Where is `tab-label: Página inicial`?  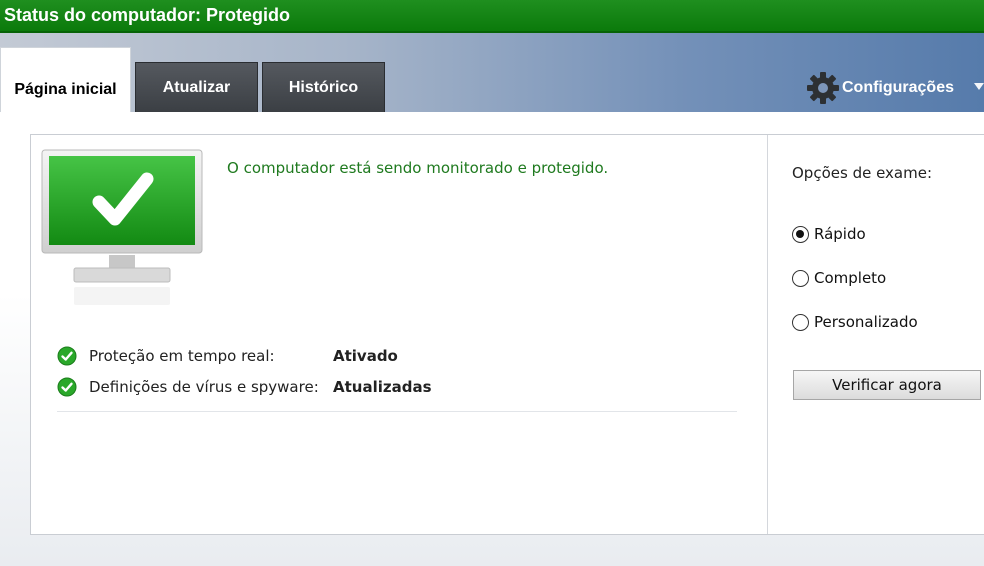
tab-label: Página inicial is located at coordinates (65, 89).